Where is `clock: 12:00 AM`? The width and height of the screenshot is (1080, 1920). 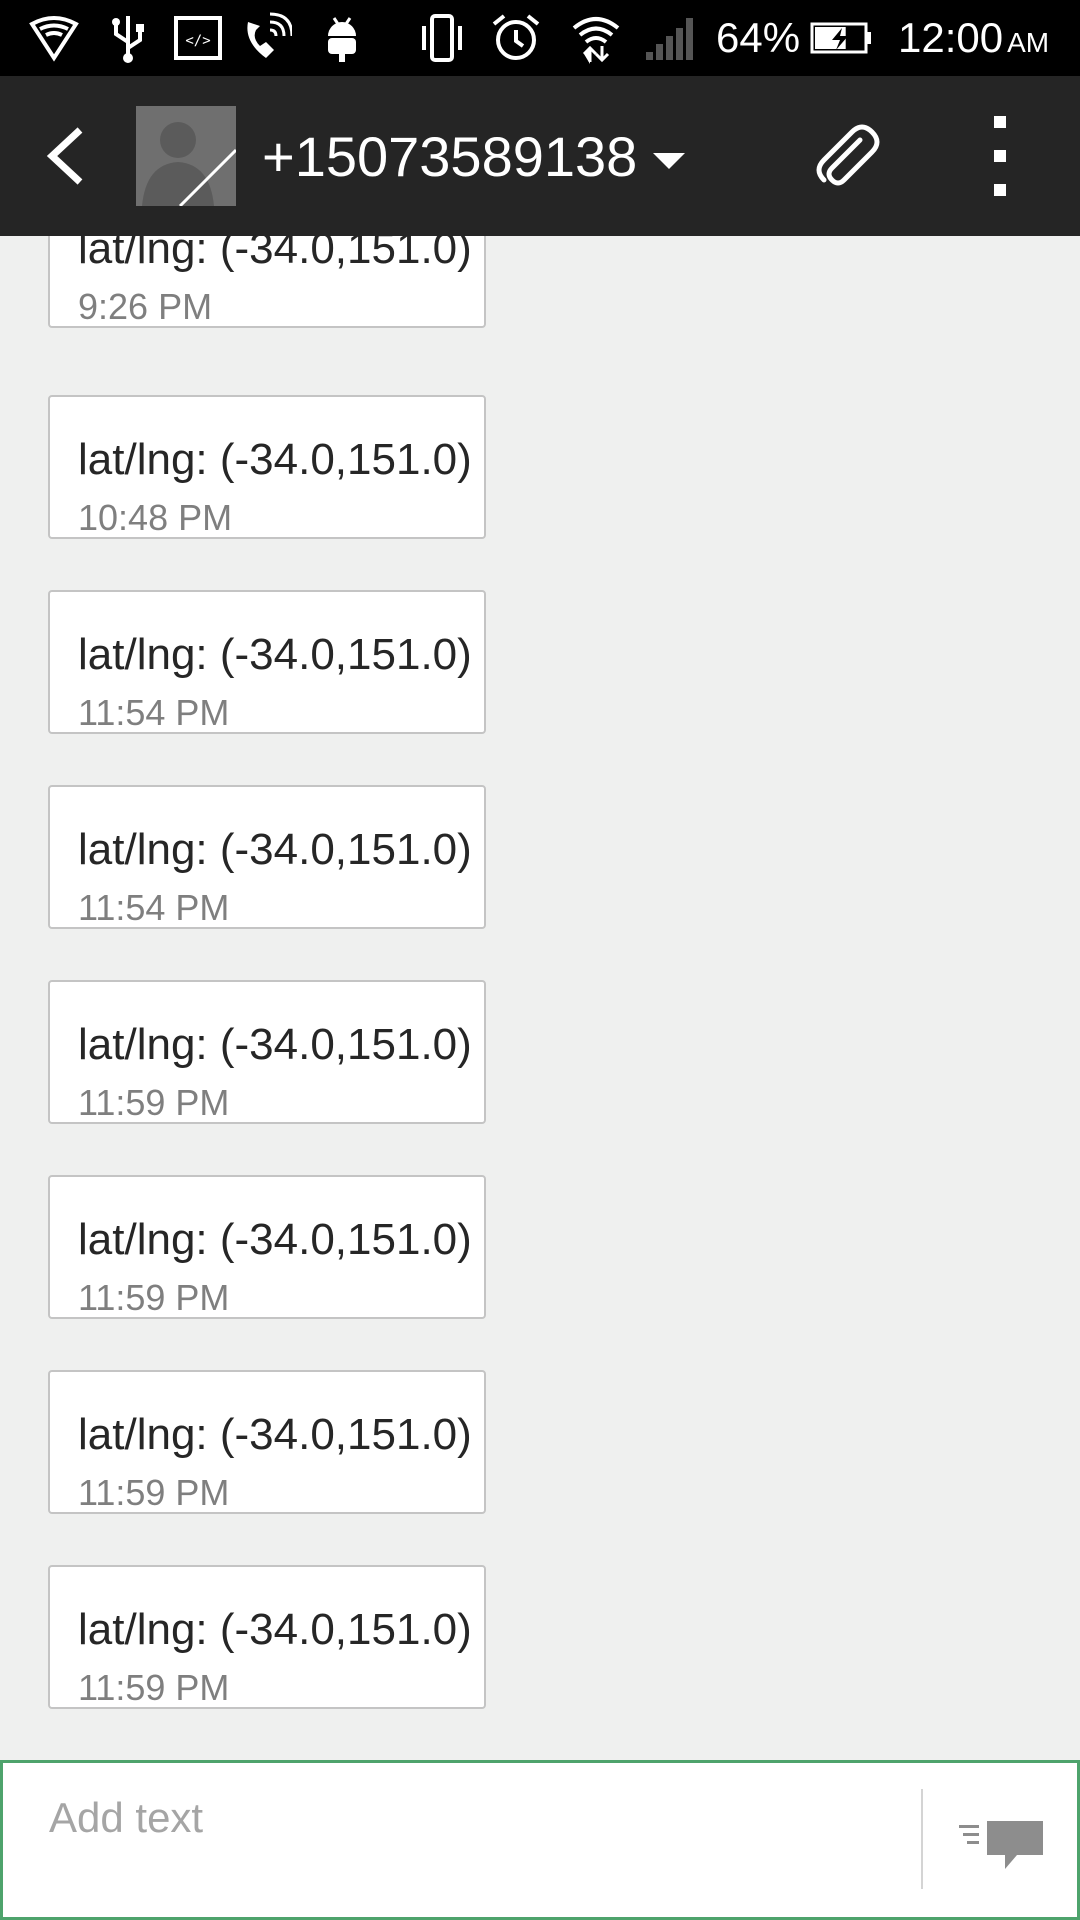
clock: 12:00 AM is located at coordinates (973, 38).